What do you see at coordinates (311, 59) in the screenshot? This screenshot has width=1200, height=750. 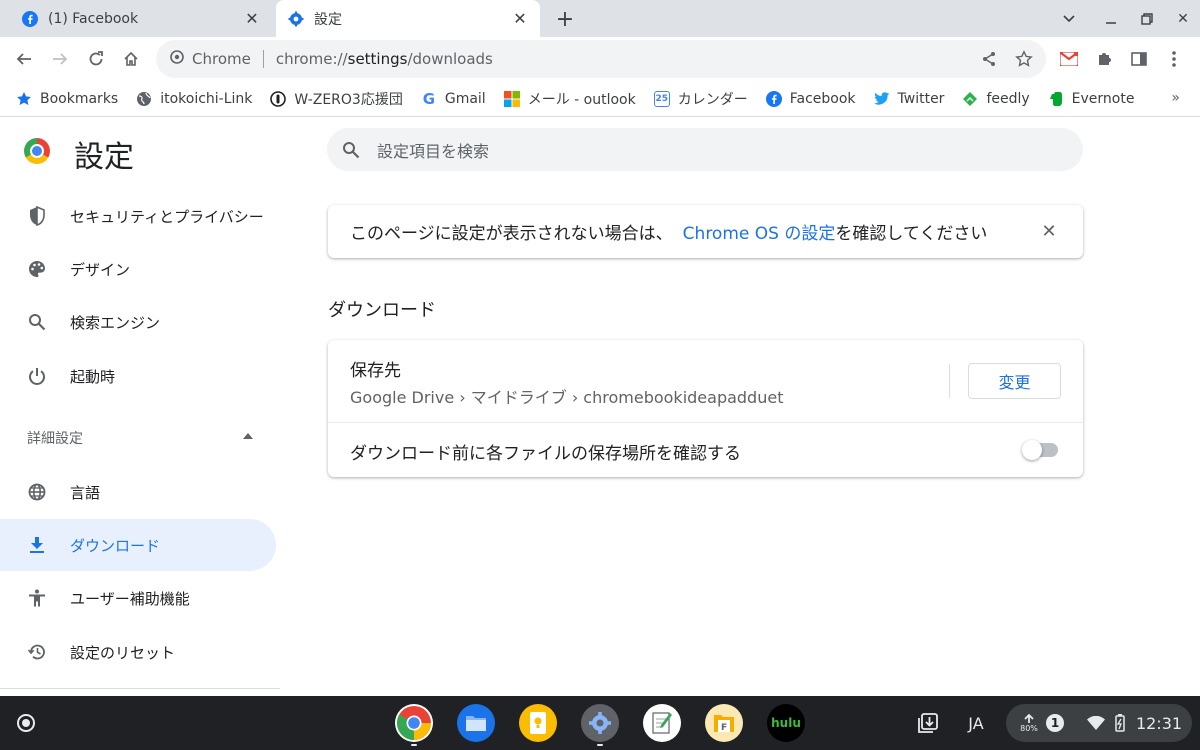 I see `url-prefix: chrome://` at bounding box center [311, 59].